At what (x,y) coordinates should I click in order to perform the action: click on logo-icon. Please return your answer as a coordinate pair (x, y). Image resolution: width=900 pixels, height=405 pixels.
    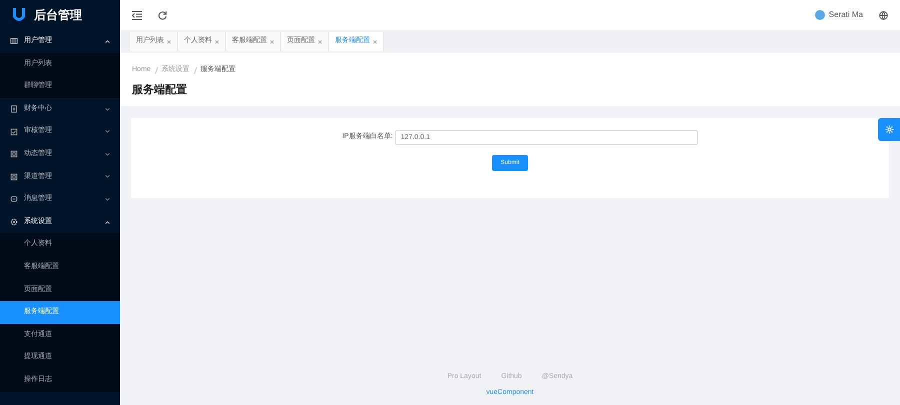
    Looking at the image, I should click on (19, 15).